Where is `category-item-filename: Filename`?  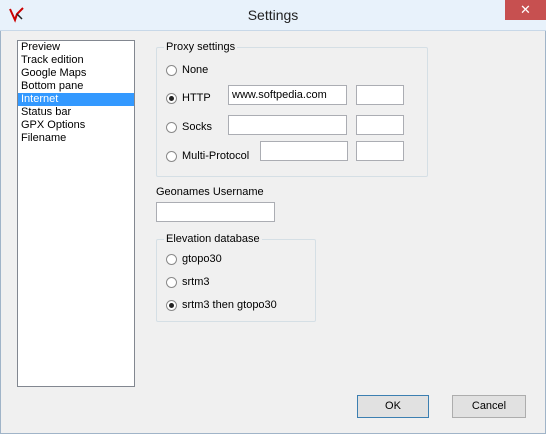
category-item-filename: Filename is located at coordinates (76, 138).